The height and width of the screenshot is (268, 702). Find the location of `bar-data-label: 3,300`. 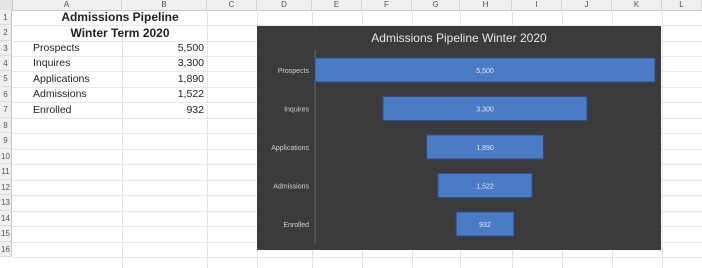

bar-data-label: 3,300 is located at coordinates (485, 110).